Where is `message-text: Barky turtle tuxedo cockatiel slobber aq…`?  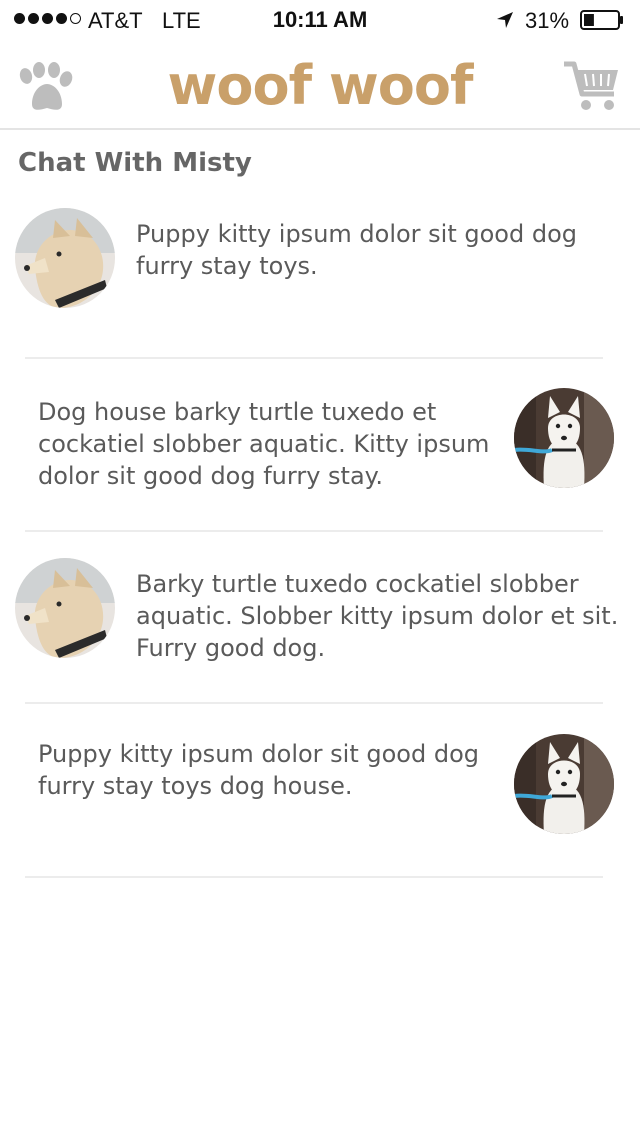
message-text: Barky turtle tuxedo cockatiel slobber aq… is located at coordinates (377, 616).